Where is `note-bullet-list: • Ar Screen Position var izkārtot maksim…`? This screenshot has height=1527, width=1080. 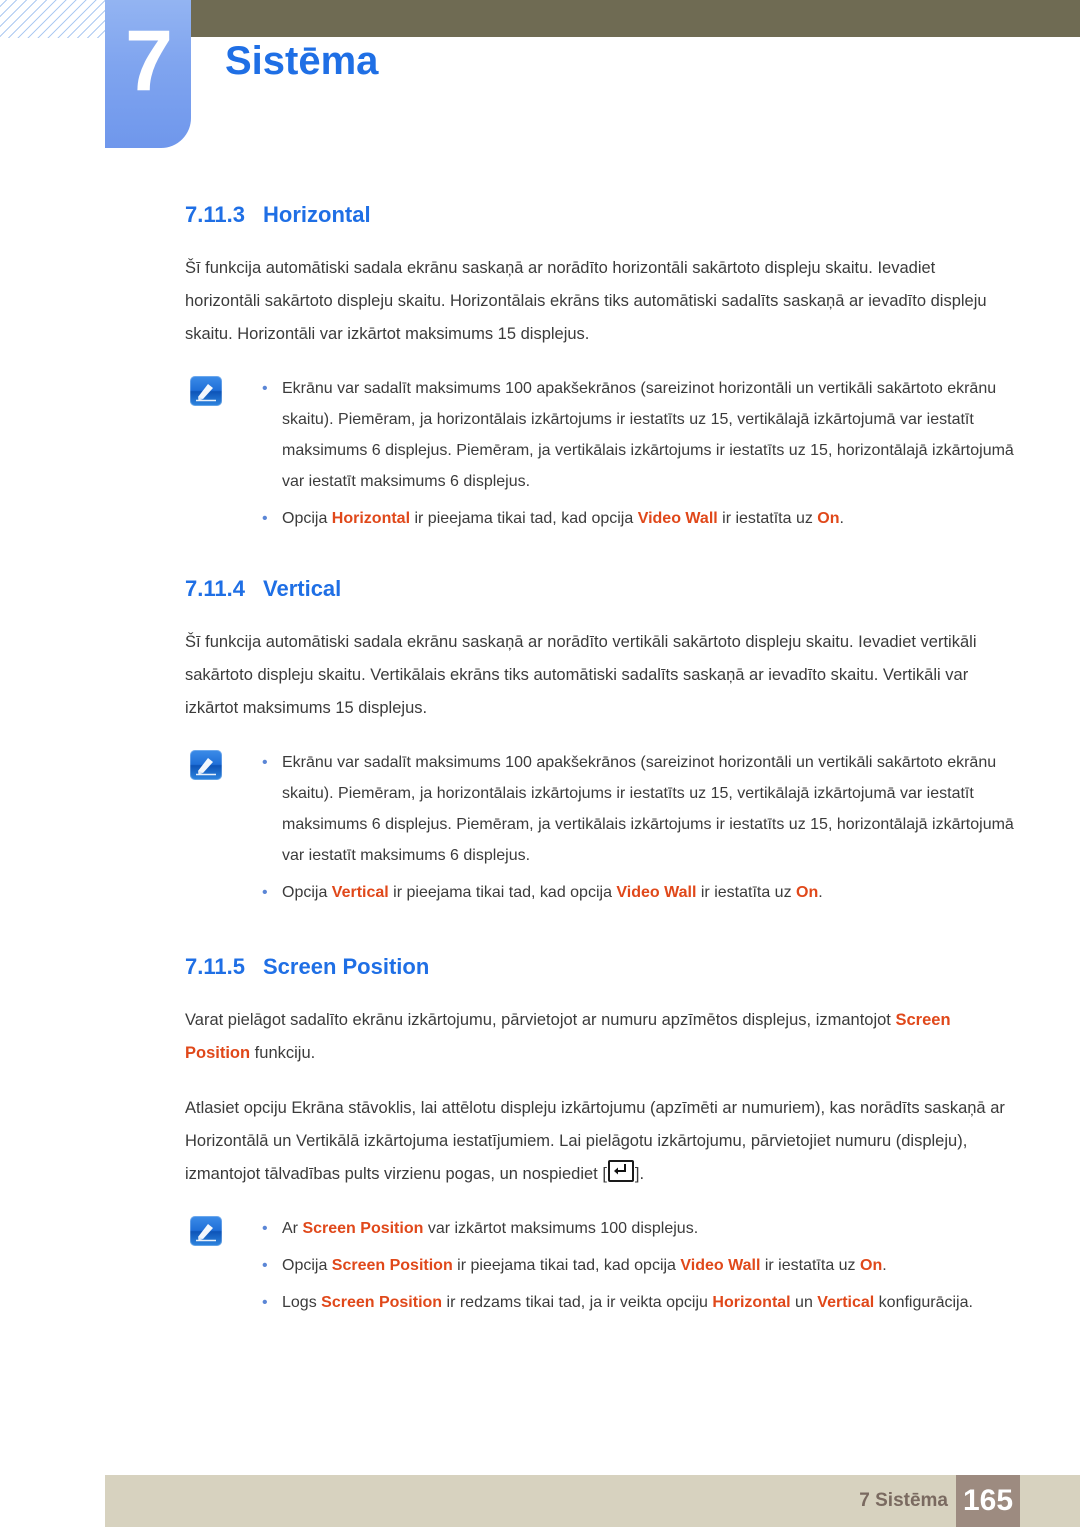 note-bullet-list: • Ar Screen Position var izkārtot maksim… is located at coordinates (605, 1265).